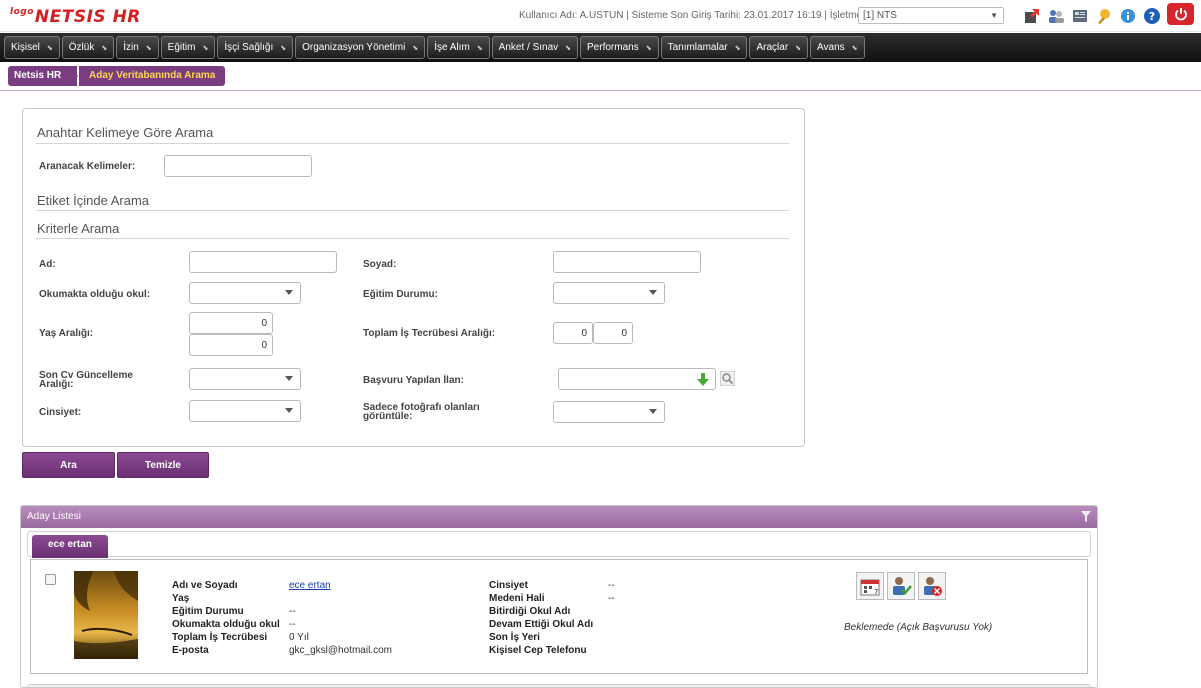 This screenshot has width=1201, height=688. I want to click on filter-icon, so click(1086, 516).